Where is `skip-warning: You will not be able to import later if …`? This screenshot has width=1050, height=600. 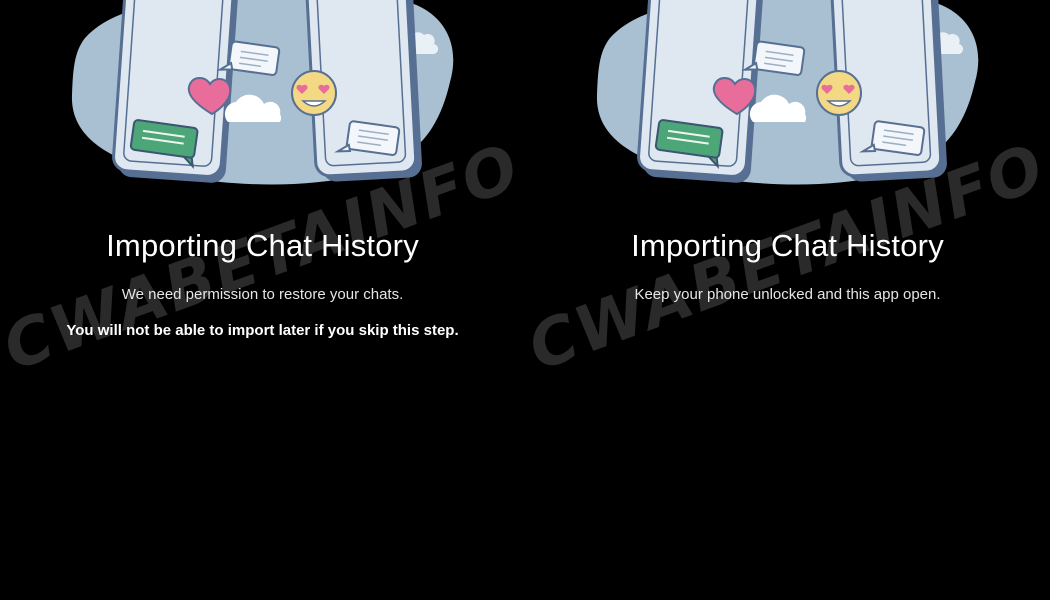
skip-warning: You will not be able to import later if … is located at coordinates (262, 330).